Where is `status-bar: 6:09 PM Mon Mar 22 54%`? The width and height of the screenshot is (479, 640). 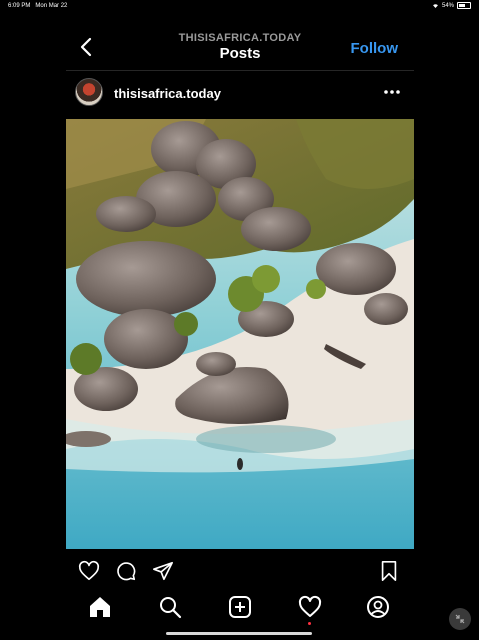
status-bar: 6:09 PM Mon Mar 22 54% is located at coordinates (239, 6).